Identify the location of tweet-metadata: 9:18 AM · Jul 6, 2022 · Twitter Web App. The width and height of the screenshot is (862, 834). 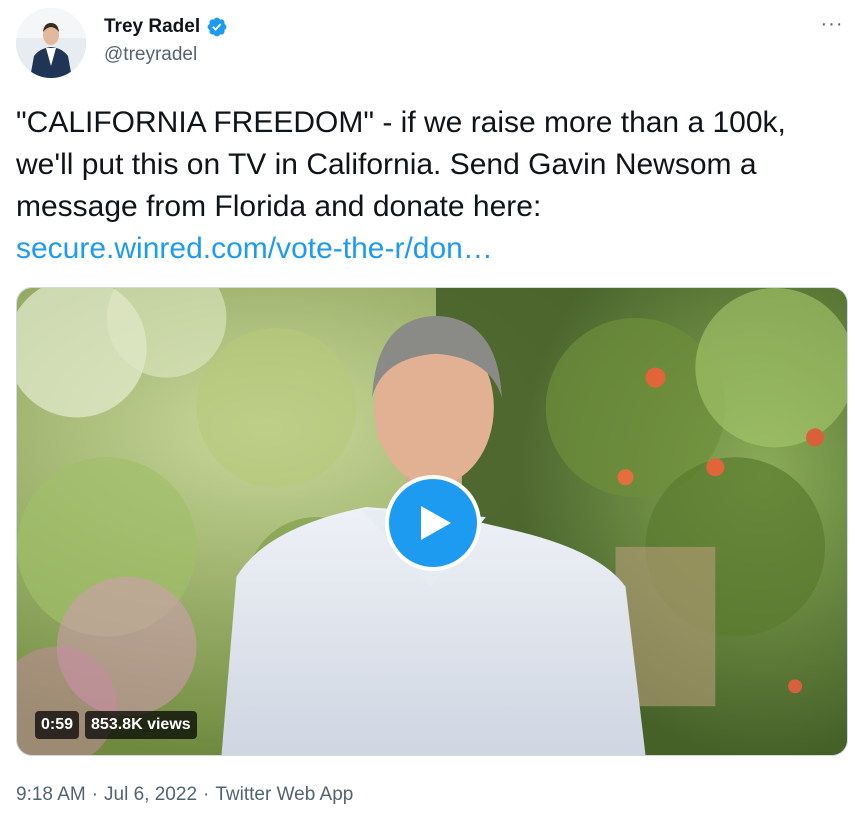
(184, 795).